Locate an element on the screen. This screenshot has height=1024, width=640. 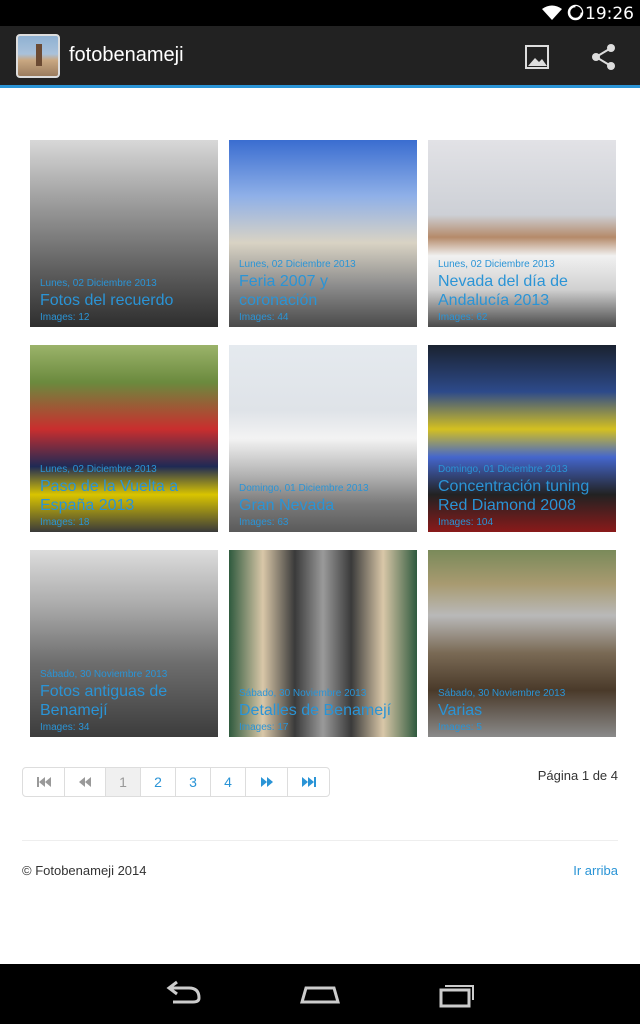
page-button-3: 3 is located at coordinates (193, 782).